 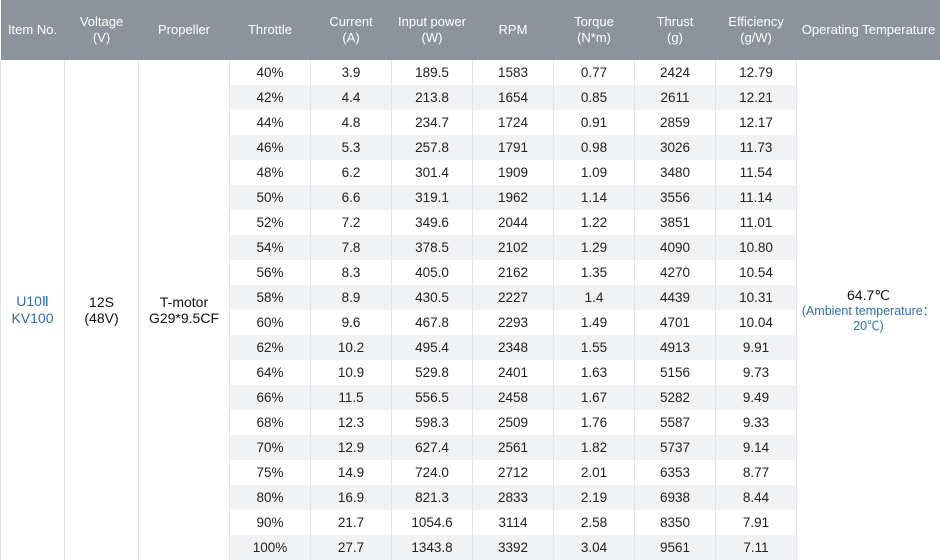 What do you see at coordinates (432, 222) in the screenshot?
I see `input-power-cell: 349.6` at bounding box center [432, 222].